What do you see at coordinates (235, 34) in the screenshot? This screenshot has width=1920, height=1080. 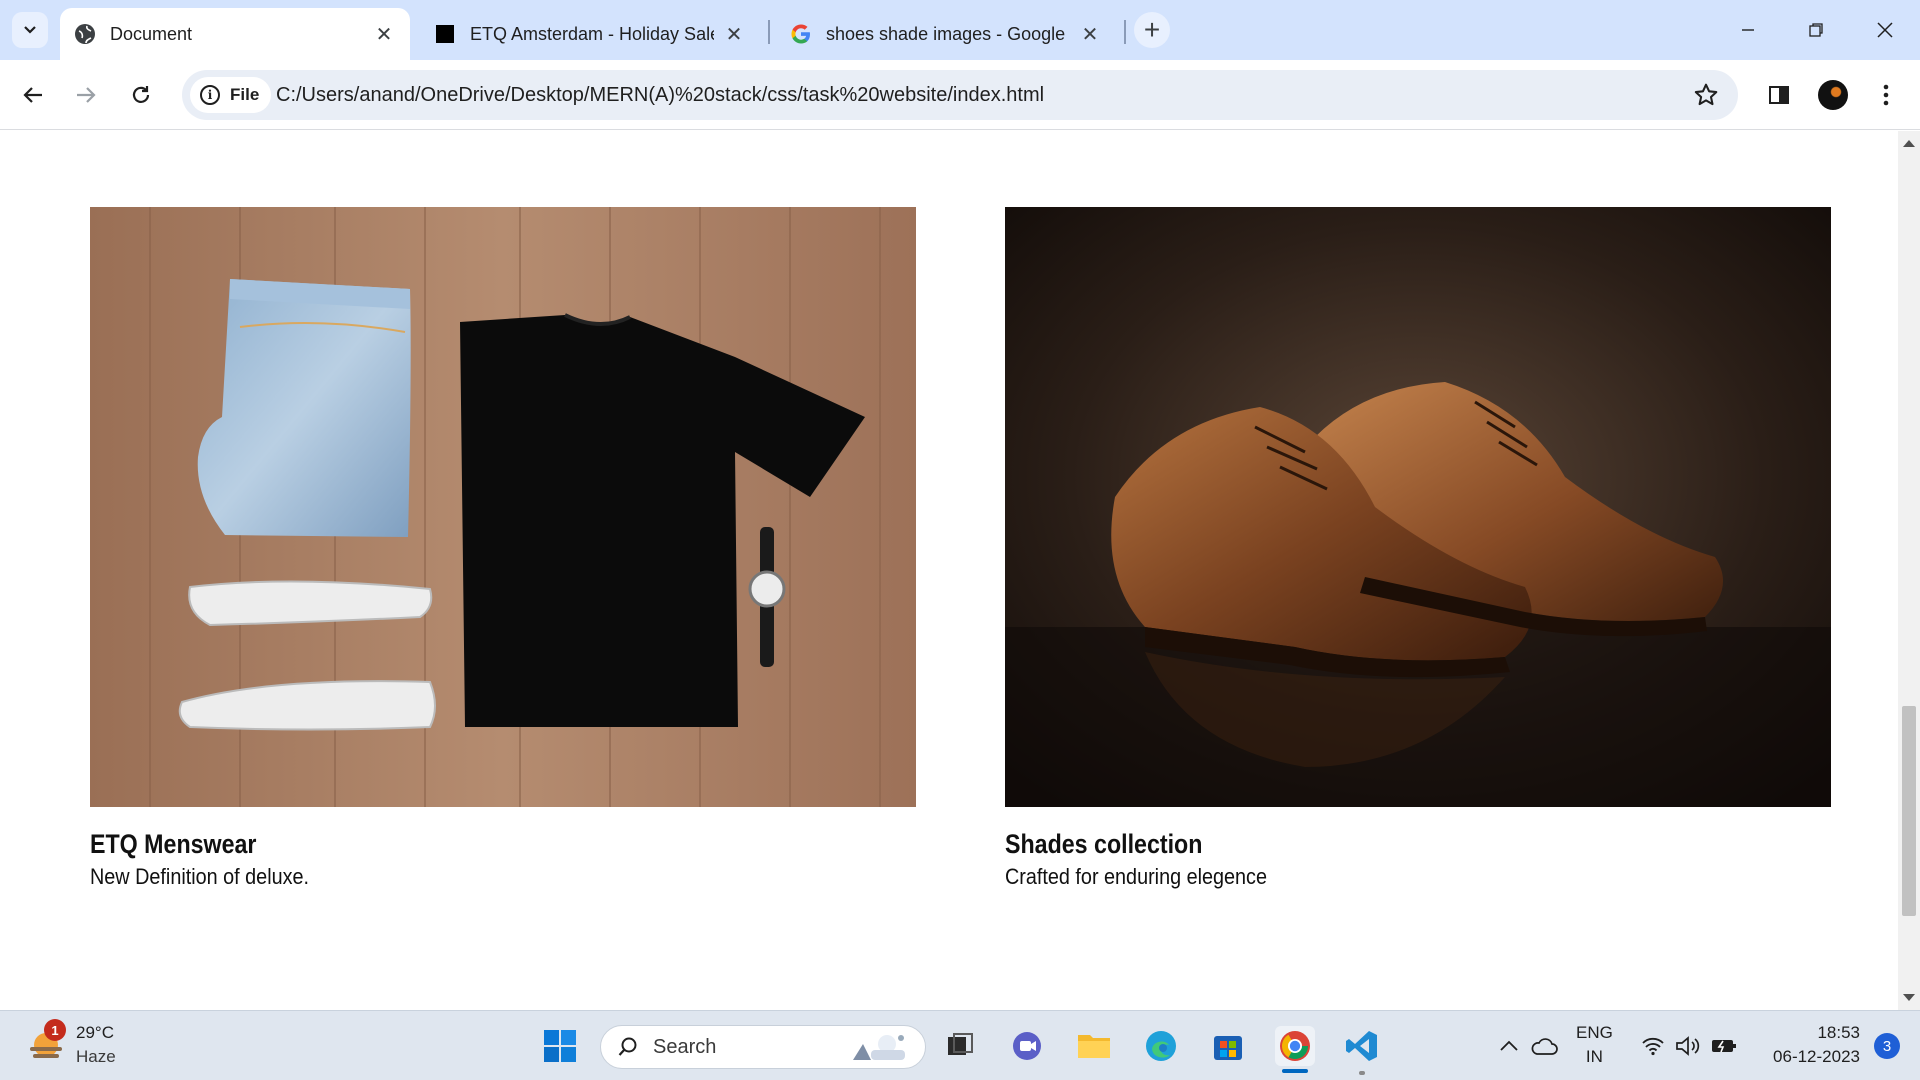 I see `tab-document: Document ✕` at bounding box center [235, 34].